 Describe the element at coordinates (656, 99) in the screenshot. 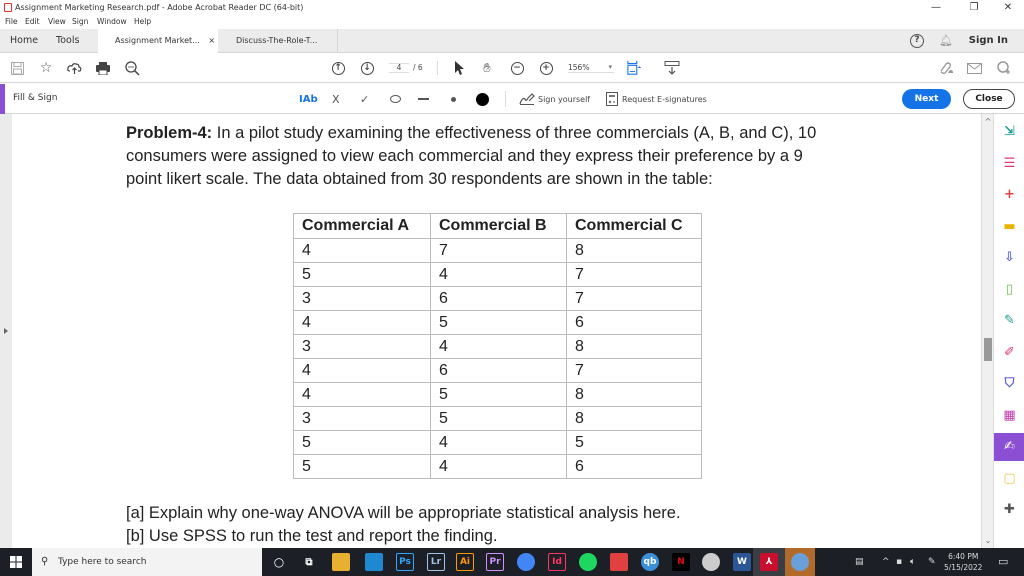

I see `request-esignatures-button: Request E-signatures` at that location.